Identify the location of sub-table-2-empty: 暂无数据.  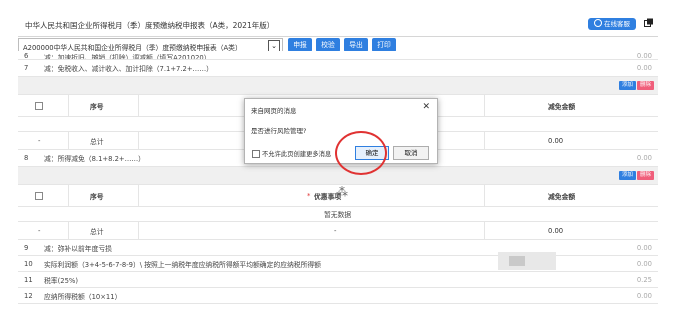
(338, 214).